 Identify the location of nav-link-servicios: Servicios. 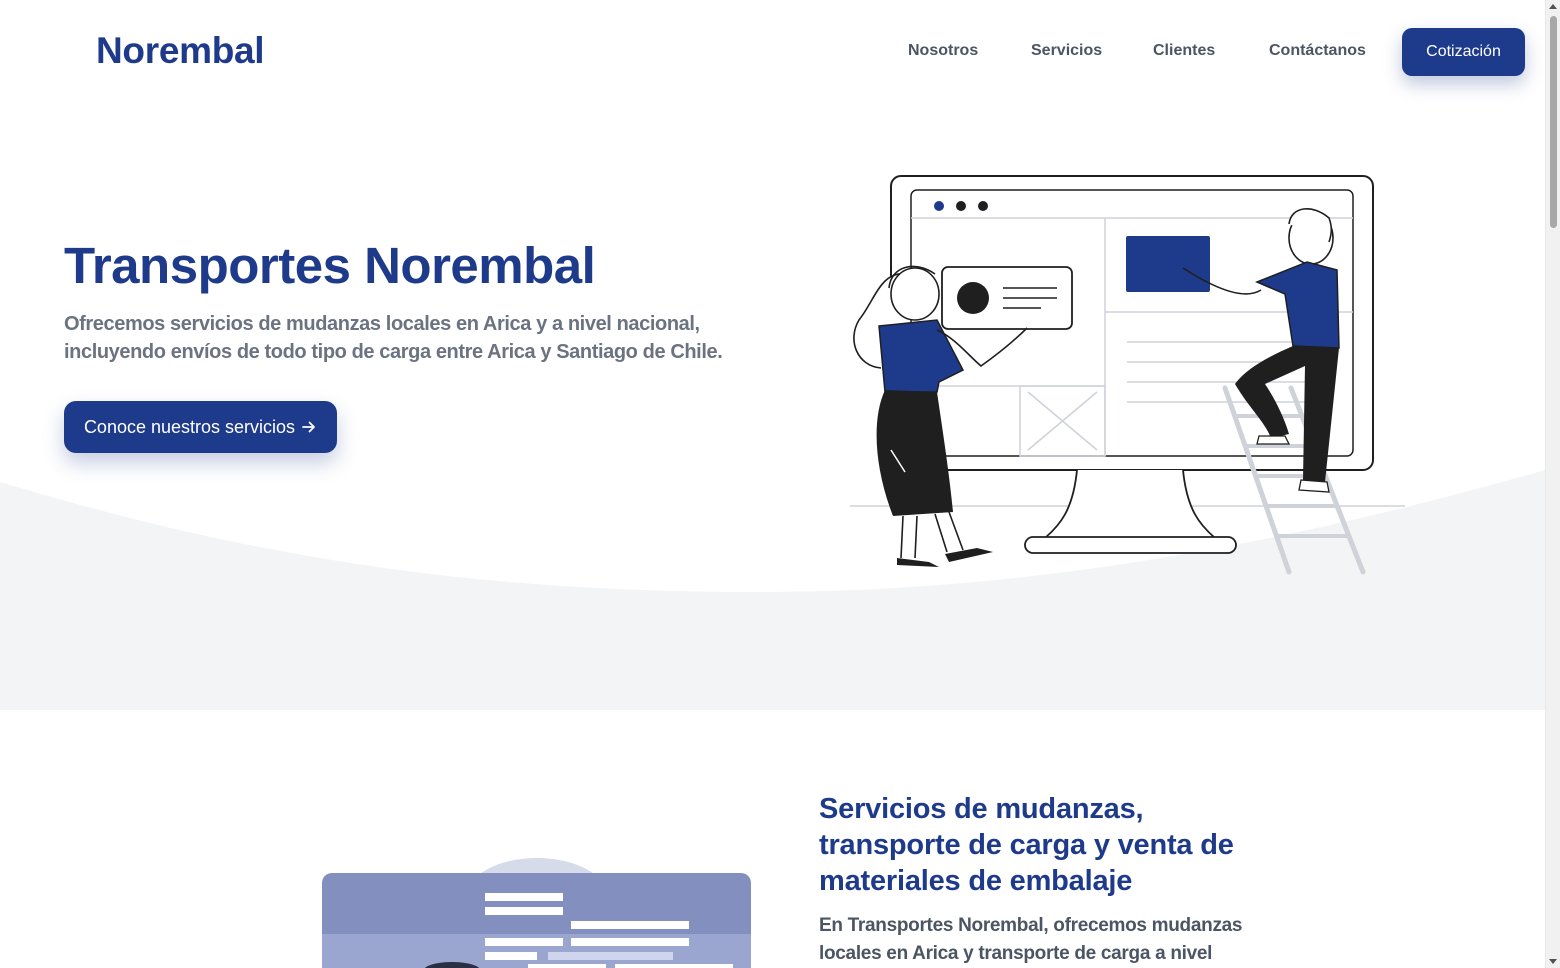
(1066, 51).